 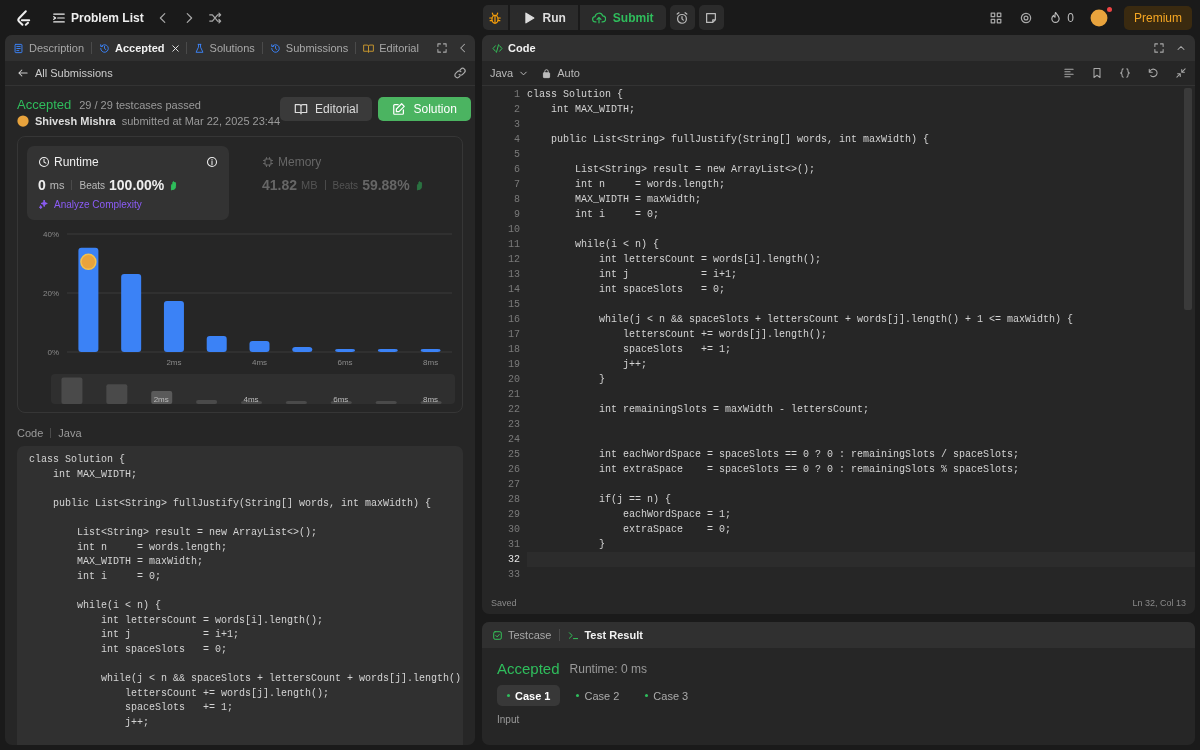 What do you see at coordinates (1159, 603) in the screenshot?
I see `cursor-position: Ln 32, Col 13` at bounding box center [1159, 603].